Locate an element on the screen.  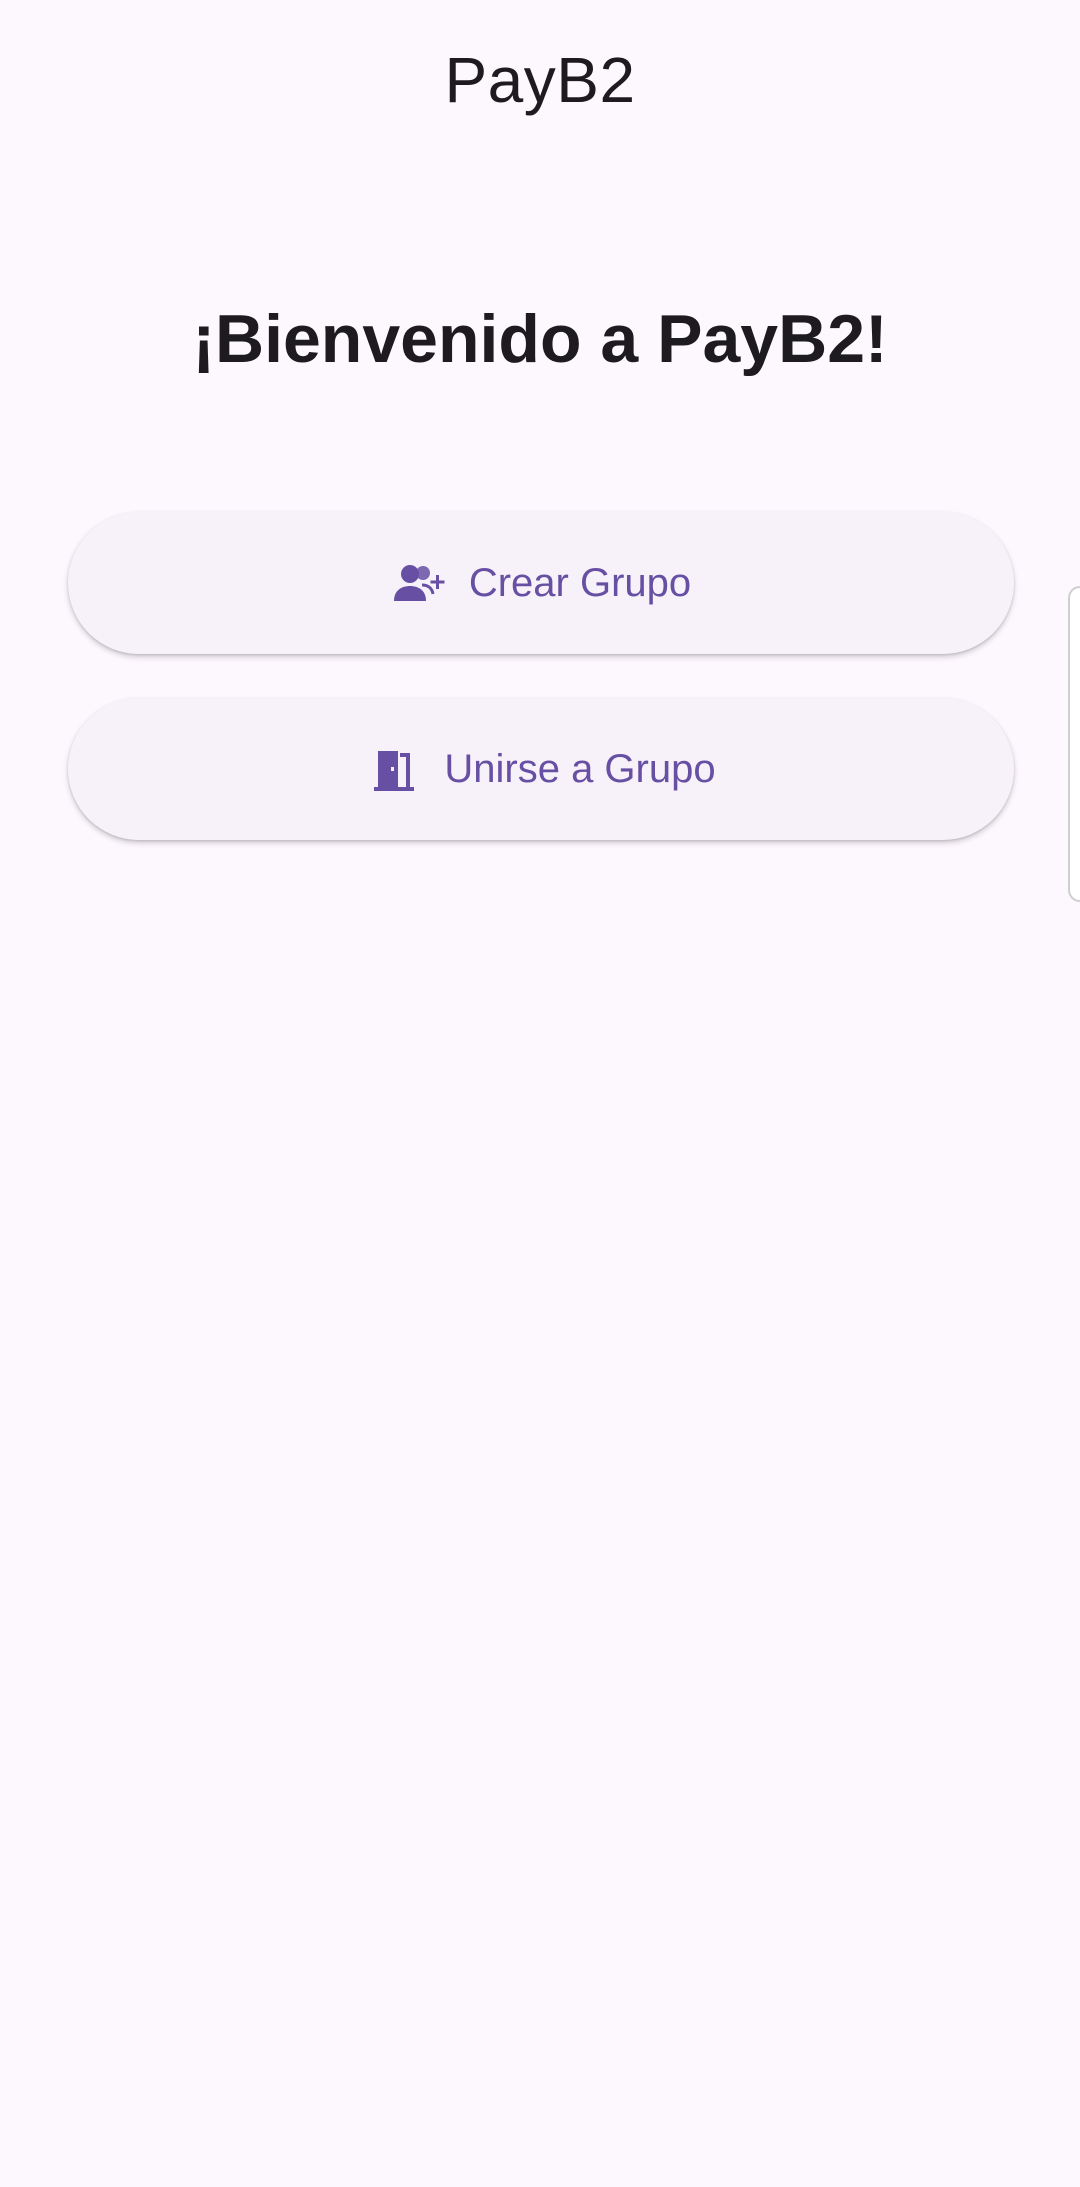
join-group-button: Unirse a Grupo is located at coordinates (541, 769).